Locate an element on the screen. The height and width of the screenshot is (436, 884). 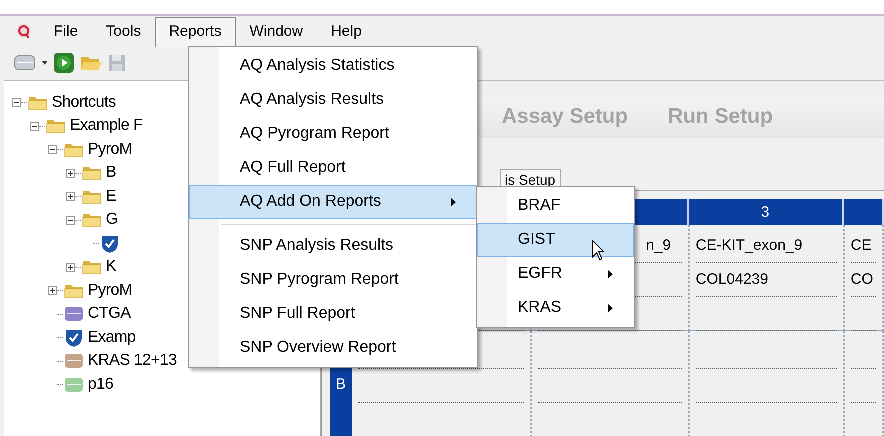
tree-item: B is located at coordinates (111, 173).